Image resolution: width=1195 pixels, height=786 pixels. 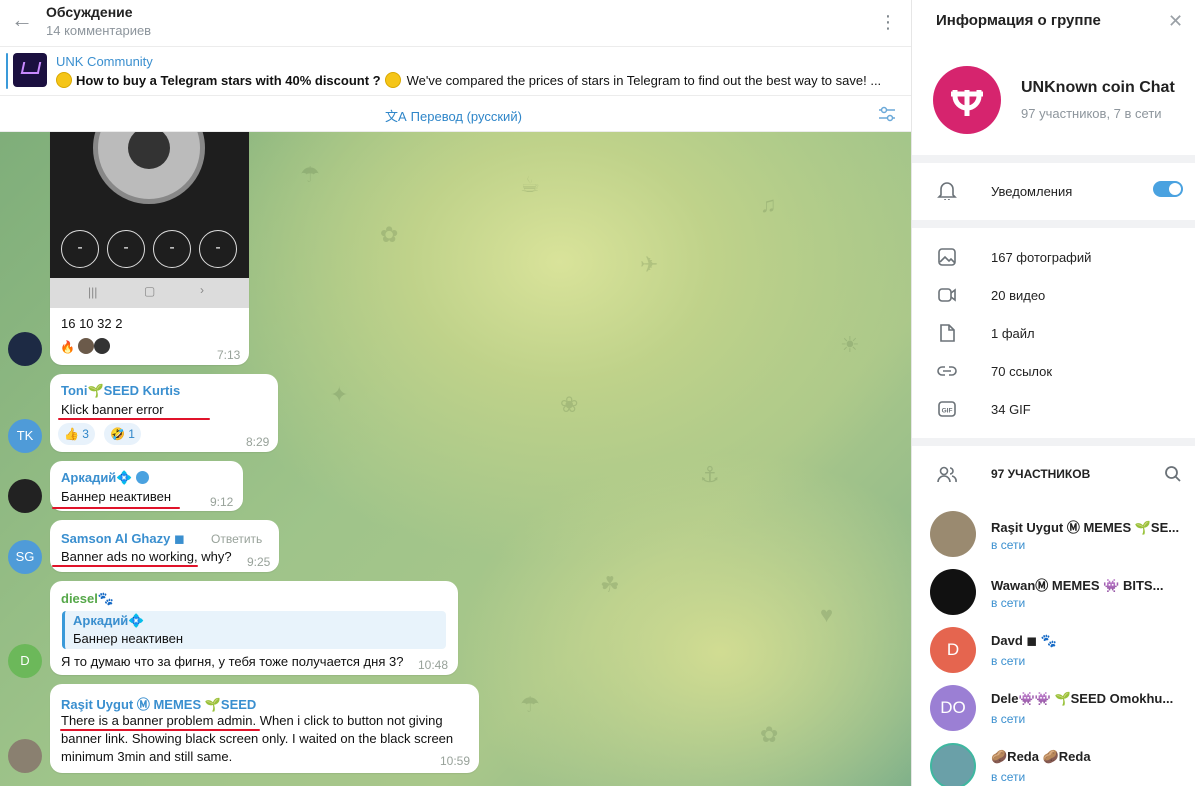 I want to click on video-icon, so click(x=947, y=295).